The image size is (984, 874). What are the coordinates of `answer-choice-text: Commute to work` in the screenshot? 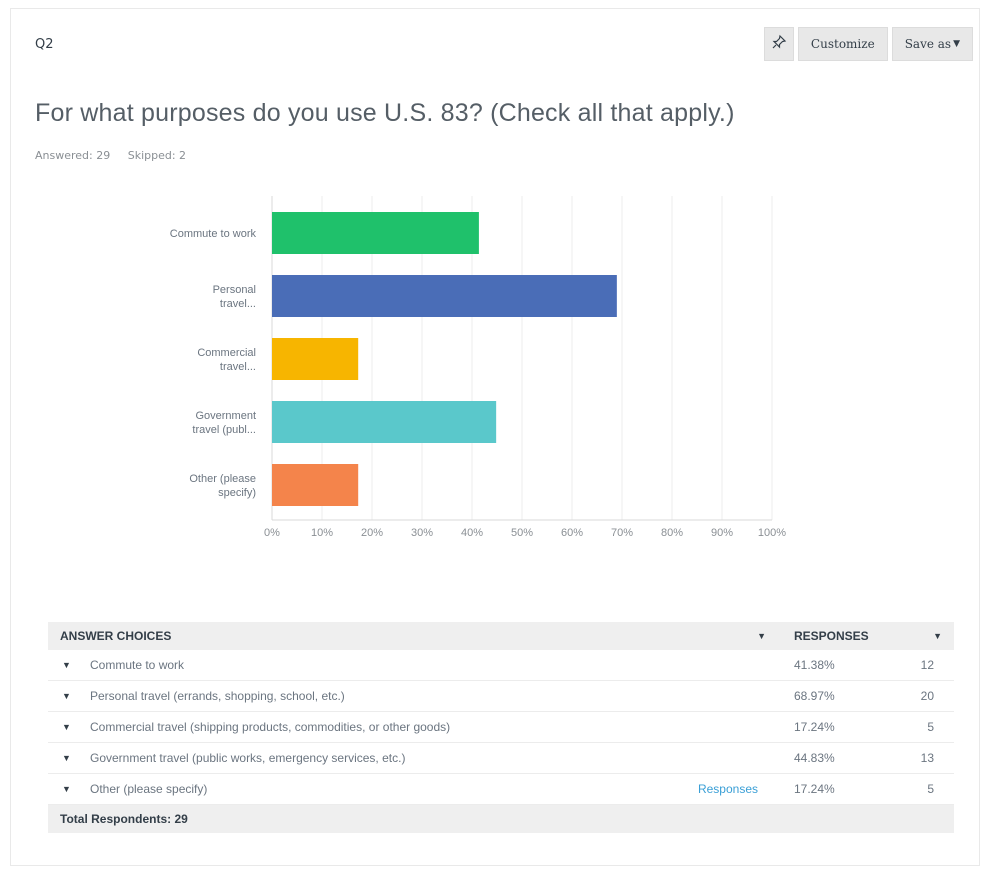 It's located at (137, 665).